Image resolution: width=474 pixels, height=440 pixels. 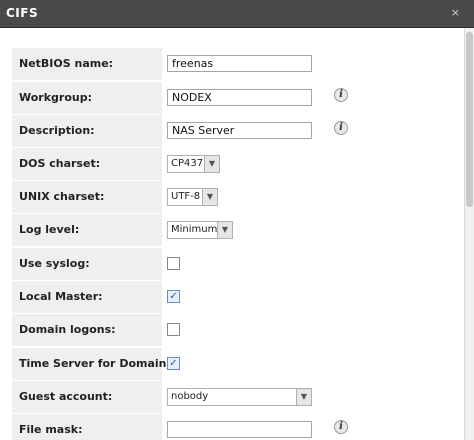 I want to click on domain-logons-row: Domain logons:, so click(x=232, y=330).